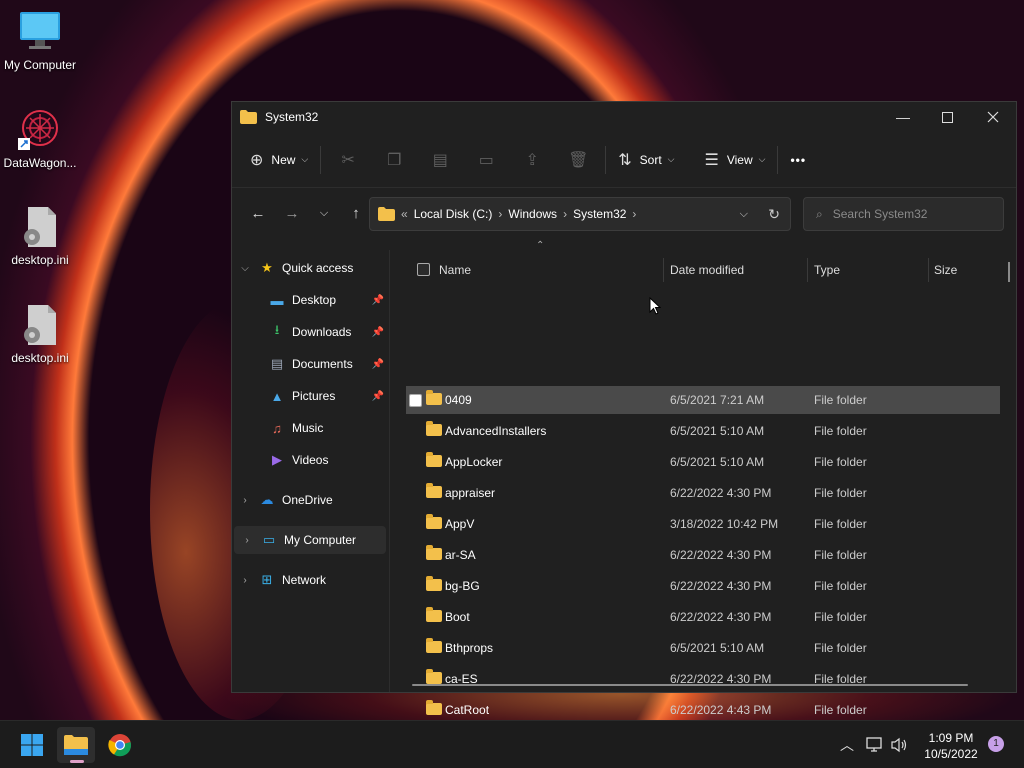 The image size is (1024, 768). I want to click on volume-button, so click(900, 744).